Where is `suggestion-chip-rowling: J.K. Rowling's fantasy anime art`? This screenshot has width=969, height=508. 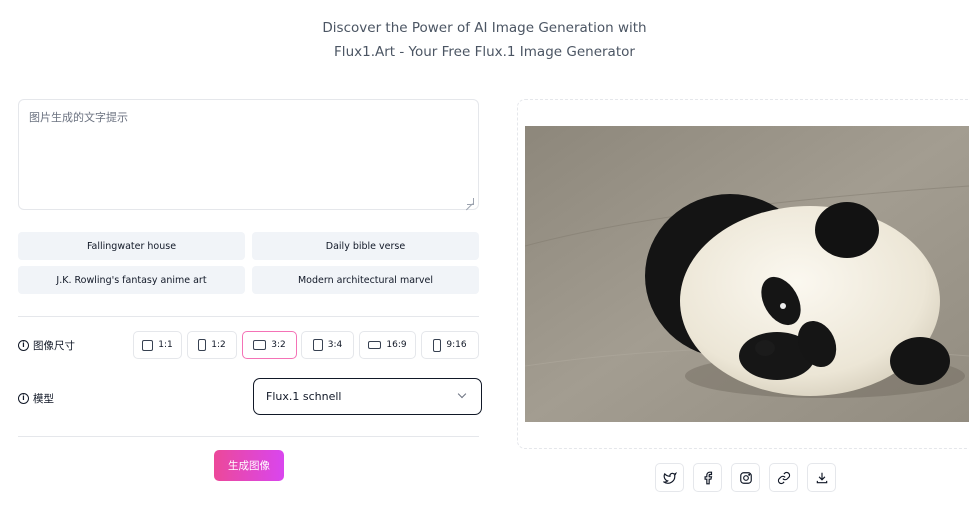 suggestion-chip-rowling: J.K. Rowling's fantasy anime art is located at coordinates (131, 280).